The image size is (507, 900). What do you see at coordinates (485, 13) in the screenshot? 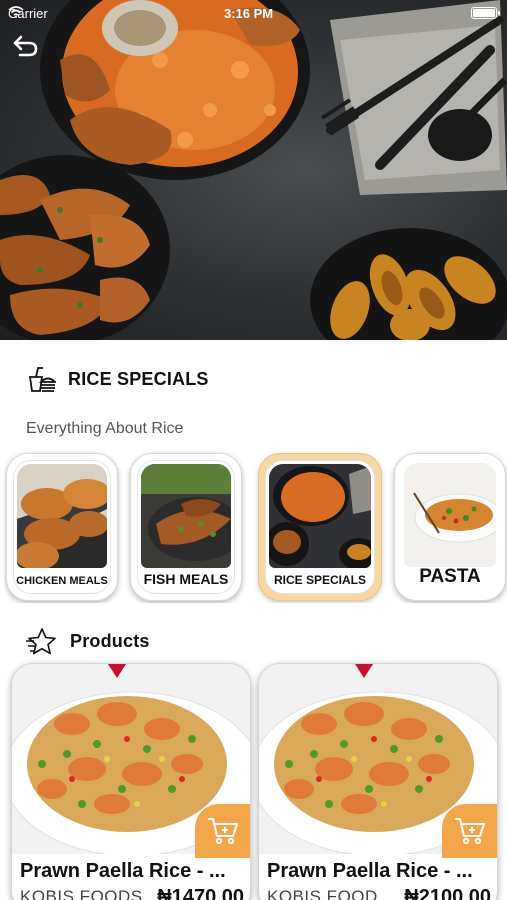
I see `battery-icon` at bounding box center [485, 13].